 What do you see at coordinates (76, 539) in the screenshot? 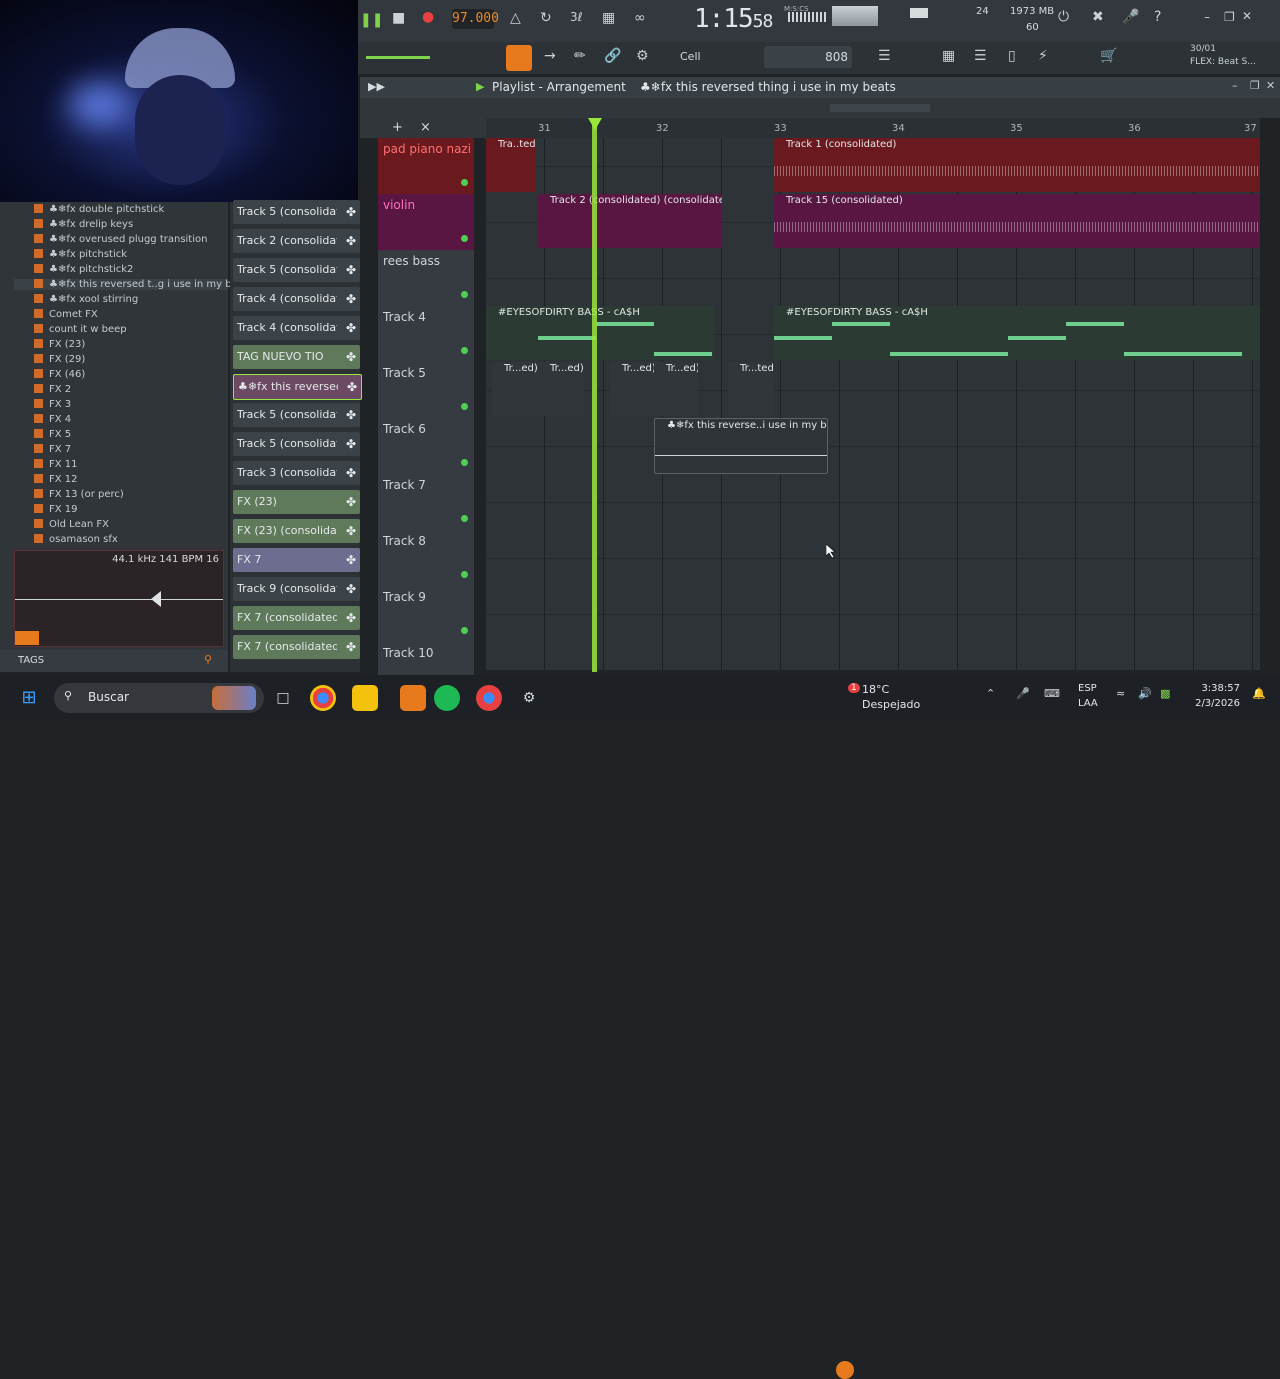
I see `browser-item: osamason sfx` at bounding box center [76, 539].